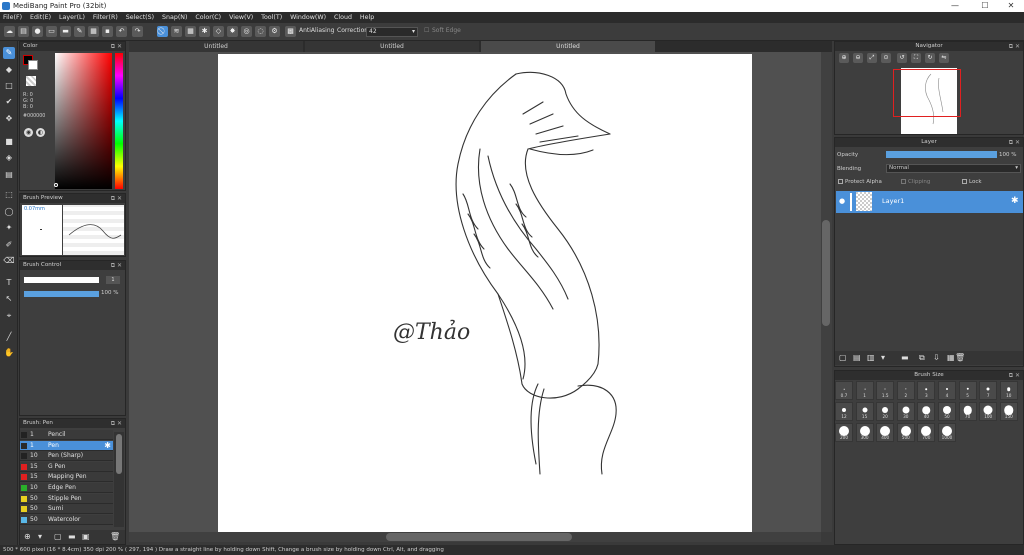  Describe the element at coordinates (107, 31) in the screenshot. I see `print-icon: ▪` at that location.